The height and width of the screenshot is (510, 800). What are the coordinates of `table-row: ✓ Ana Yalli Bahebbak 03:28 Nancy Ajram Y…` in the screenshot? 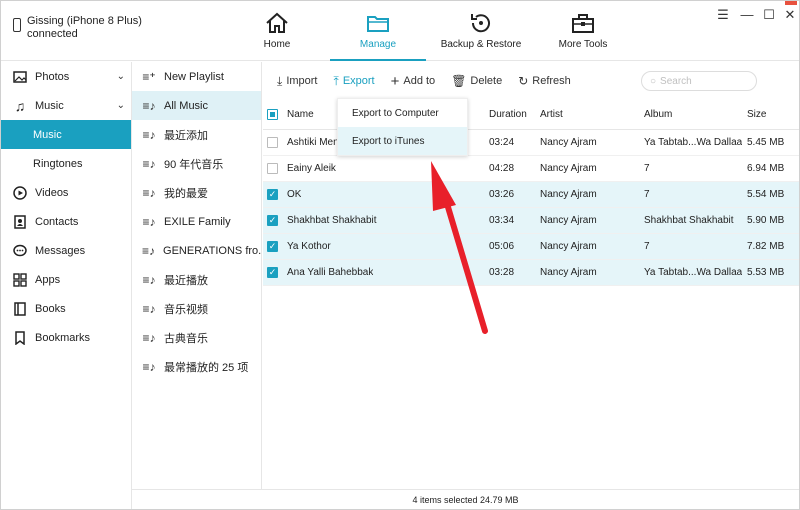 It's located at (531, 273).